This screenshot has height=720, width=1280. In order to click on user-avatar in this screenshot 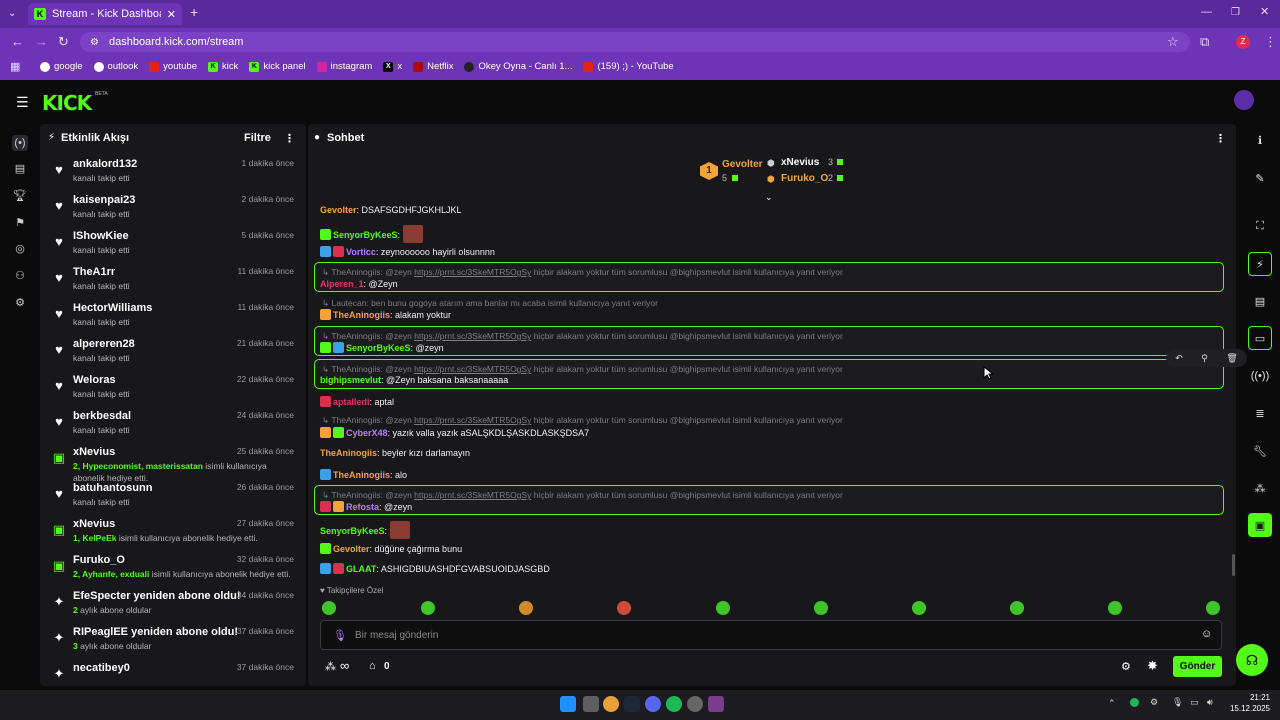, I will do `click(1244, 100)`.